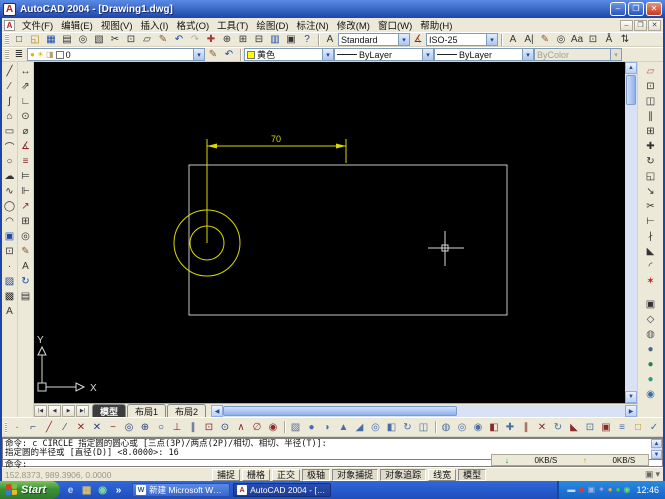 This screenshot has height=499, width=665. Describe the element at coordinates (192, 25) in the screenshot. I see `menu-format: 格式(O)` at that location.